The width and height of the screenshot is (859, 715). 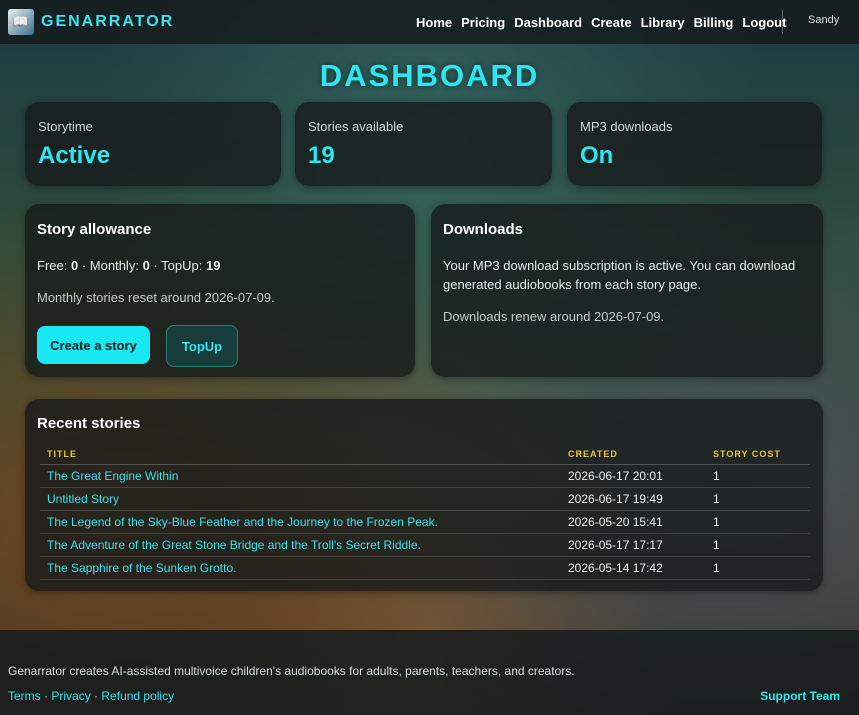 I want to click on nav-dashboard: Dashboard, so click(x=548, y=22).